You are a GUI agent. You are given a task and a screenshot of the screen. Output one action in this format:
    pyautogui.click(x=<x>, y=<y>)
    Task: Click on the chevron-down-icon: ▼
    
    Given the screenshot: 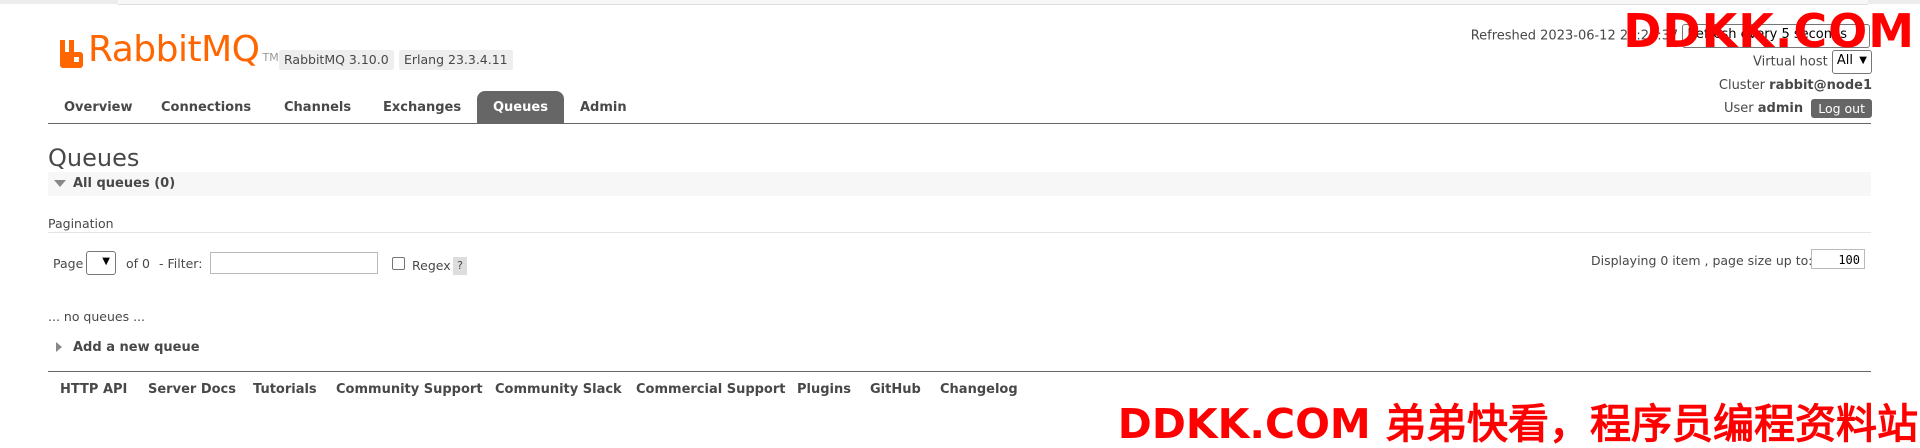 What is the action you would take?
    pyautogui.click(x=106, y=261)
    